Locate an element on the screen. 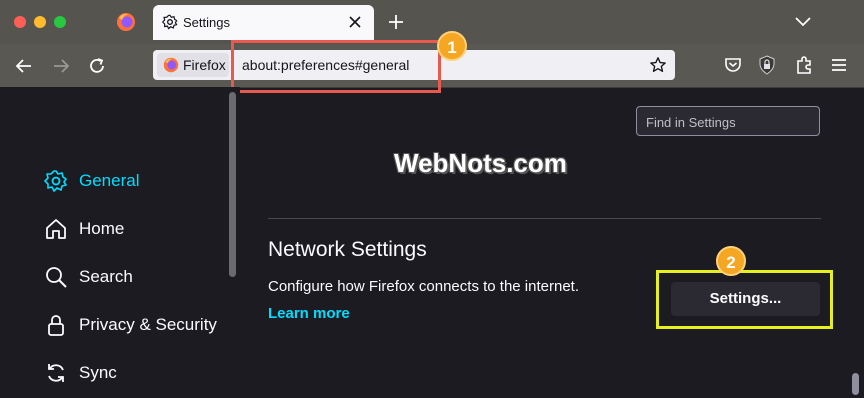 The width and height of the screenshot is (864, 398). sidebar-item-general: General is located at coordinates (91, 181).